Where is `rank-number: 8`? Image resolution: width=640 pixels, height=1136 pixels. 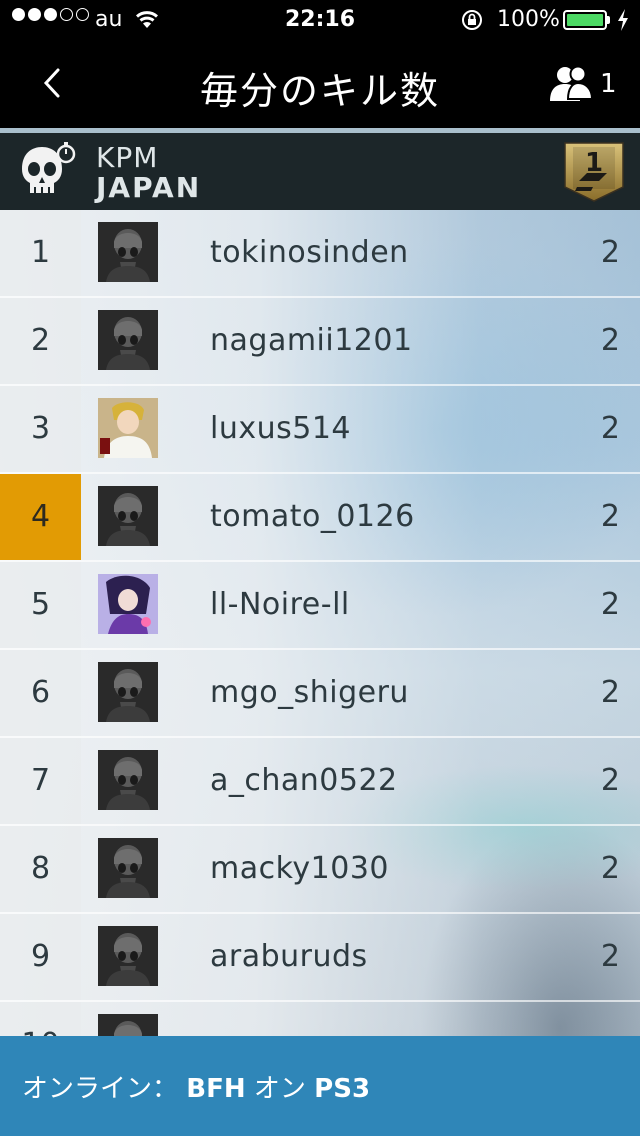
rank-number: 8 is located at coordinates (40, 869).